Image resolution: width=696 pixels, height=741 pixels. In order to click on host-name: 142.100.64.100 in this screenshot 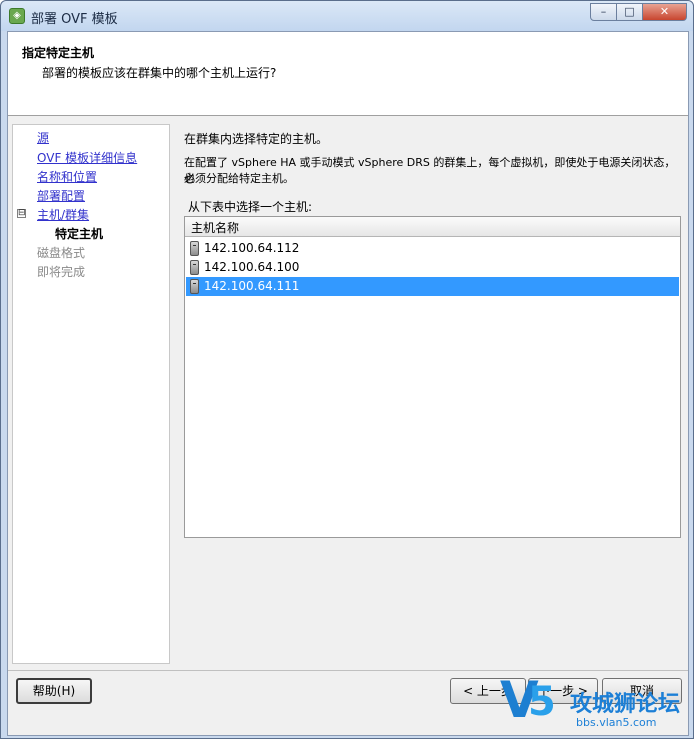, I will do `click(252, 267)`.